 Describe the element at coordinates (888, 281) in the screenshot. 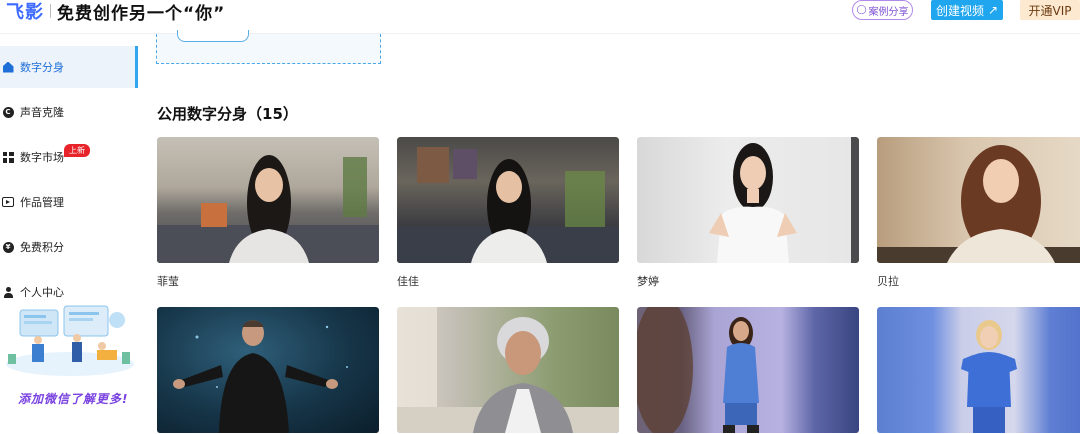

I see `avatar-name: 贝拉` at that location.